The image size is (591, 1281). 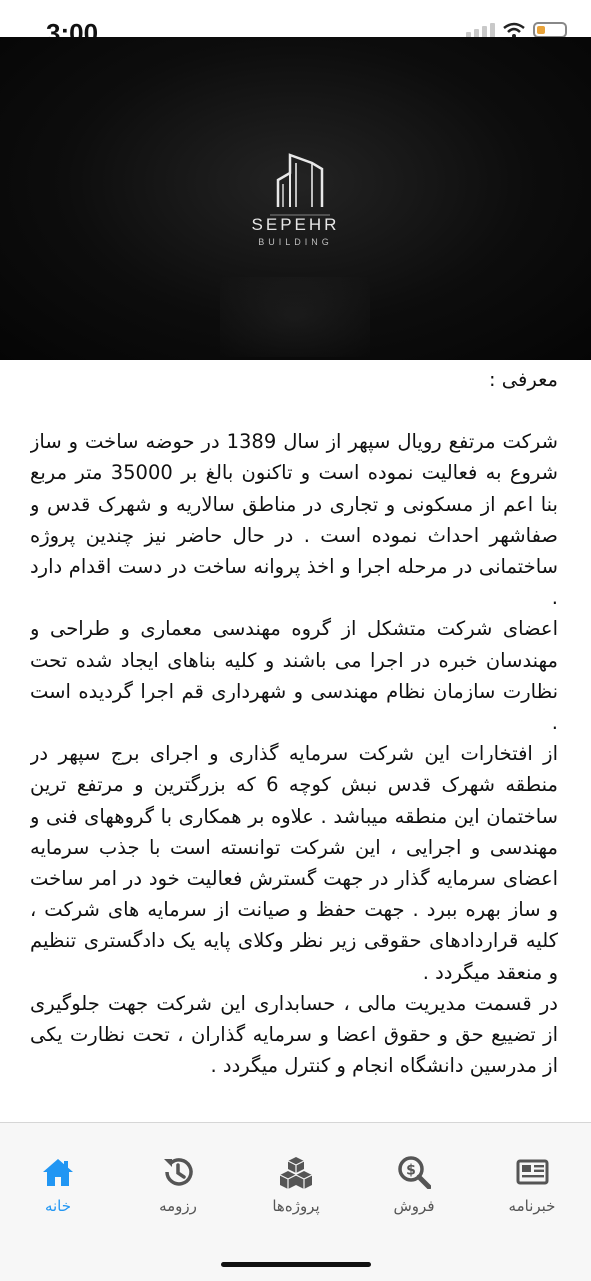 What do you see at coordinates (296, 1206) in the screenshot?
I see `nav-label-projects: پروژه‌ها` at bounding box center [296, 1206].